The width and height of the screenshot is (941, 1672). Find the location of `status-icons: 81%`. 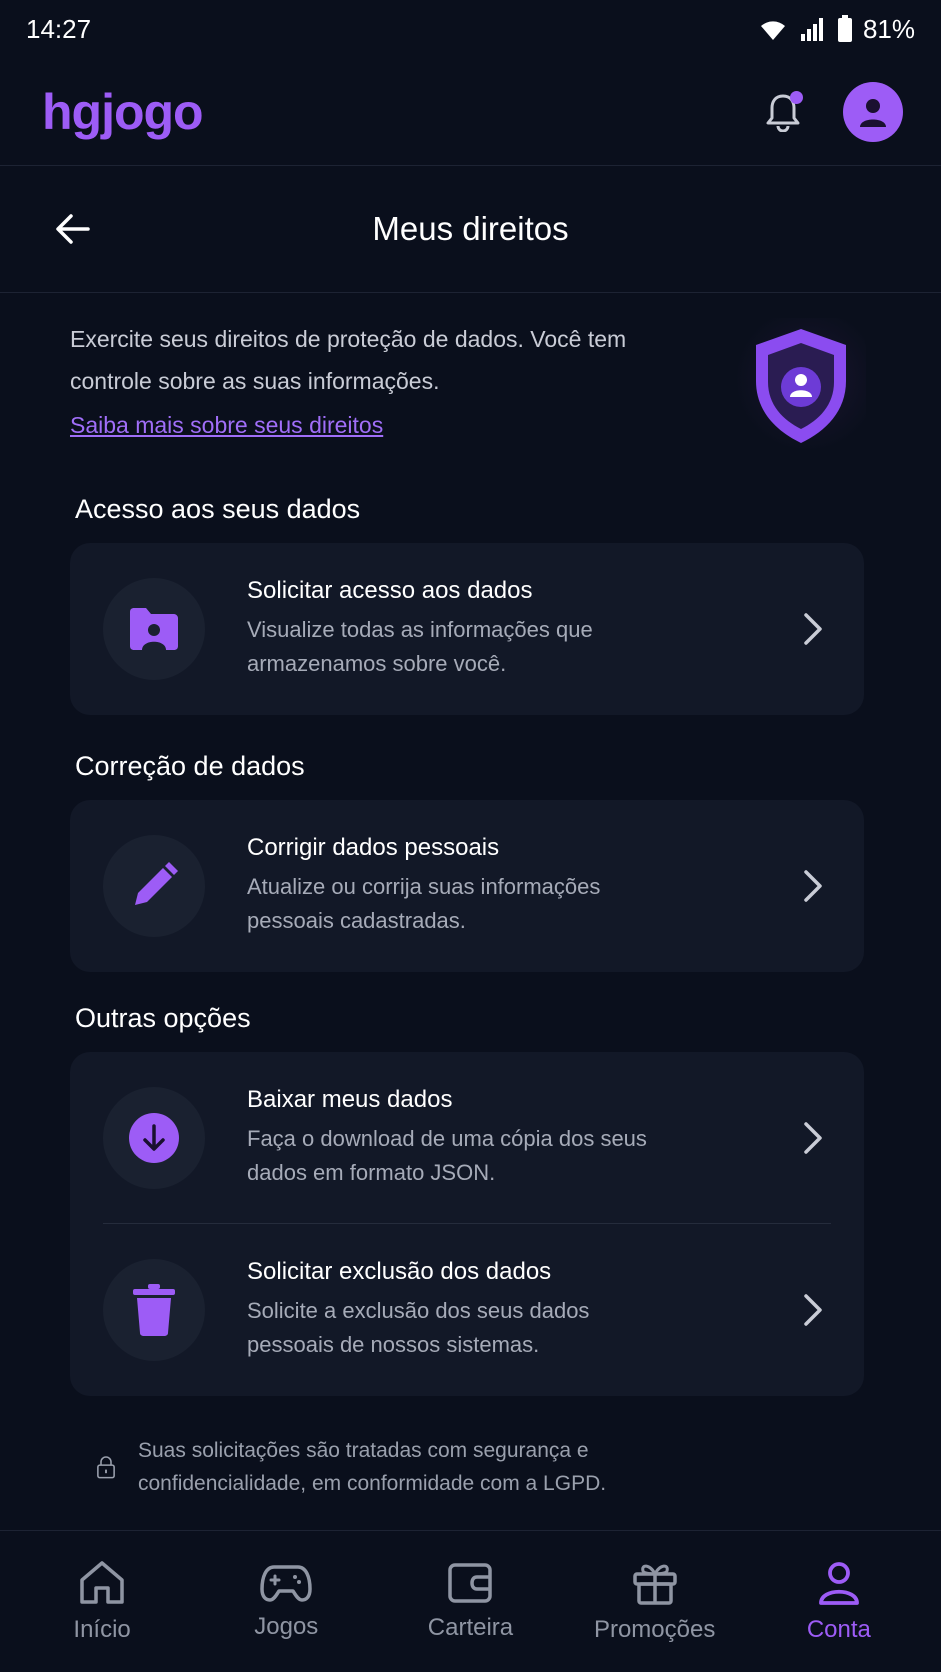

status-icons: 81% is located at coordinates (836, 29).